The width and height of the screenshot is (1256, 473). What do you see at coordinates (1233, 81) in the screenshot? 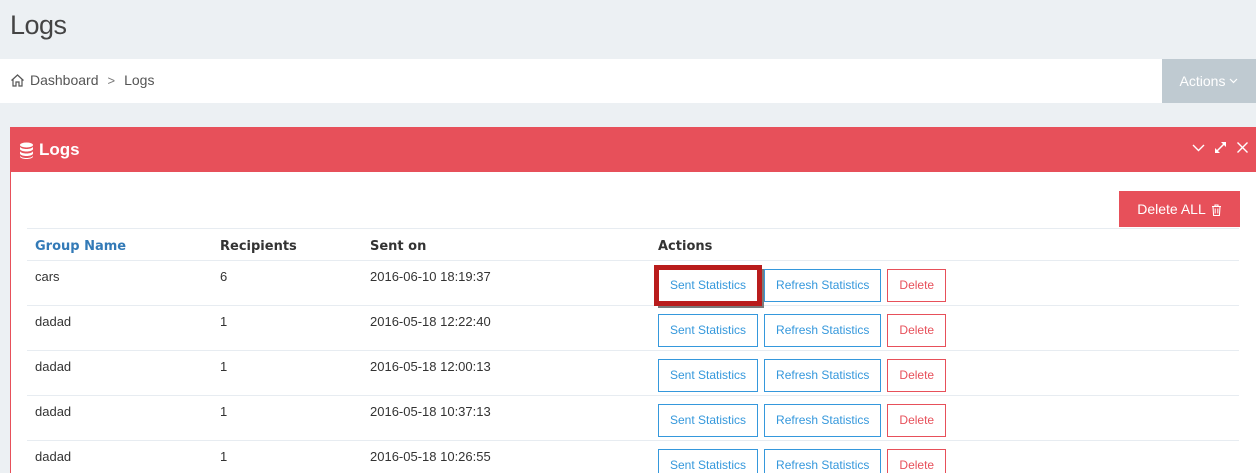
I see `chevron-down-icon` at bounding box center [1233, 81].